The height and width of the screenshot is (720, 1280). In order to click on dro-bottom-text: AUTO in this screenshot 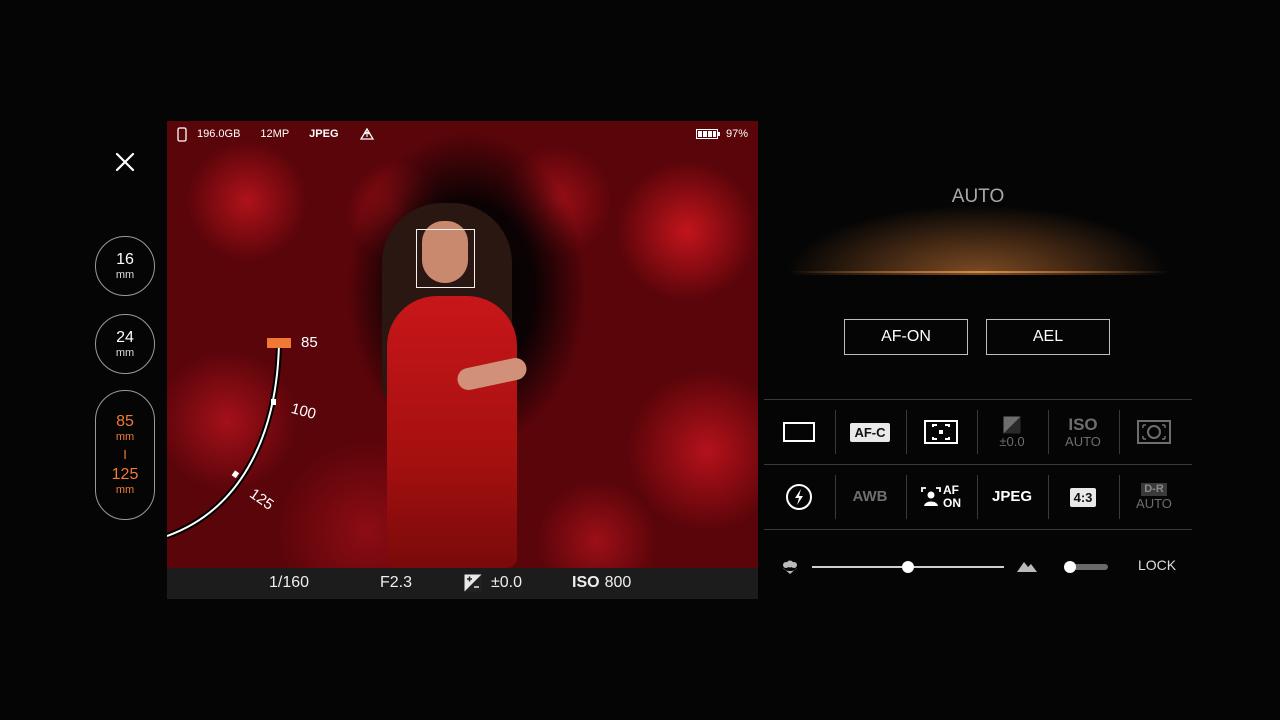, I will do `click(1154, 503)`.